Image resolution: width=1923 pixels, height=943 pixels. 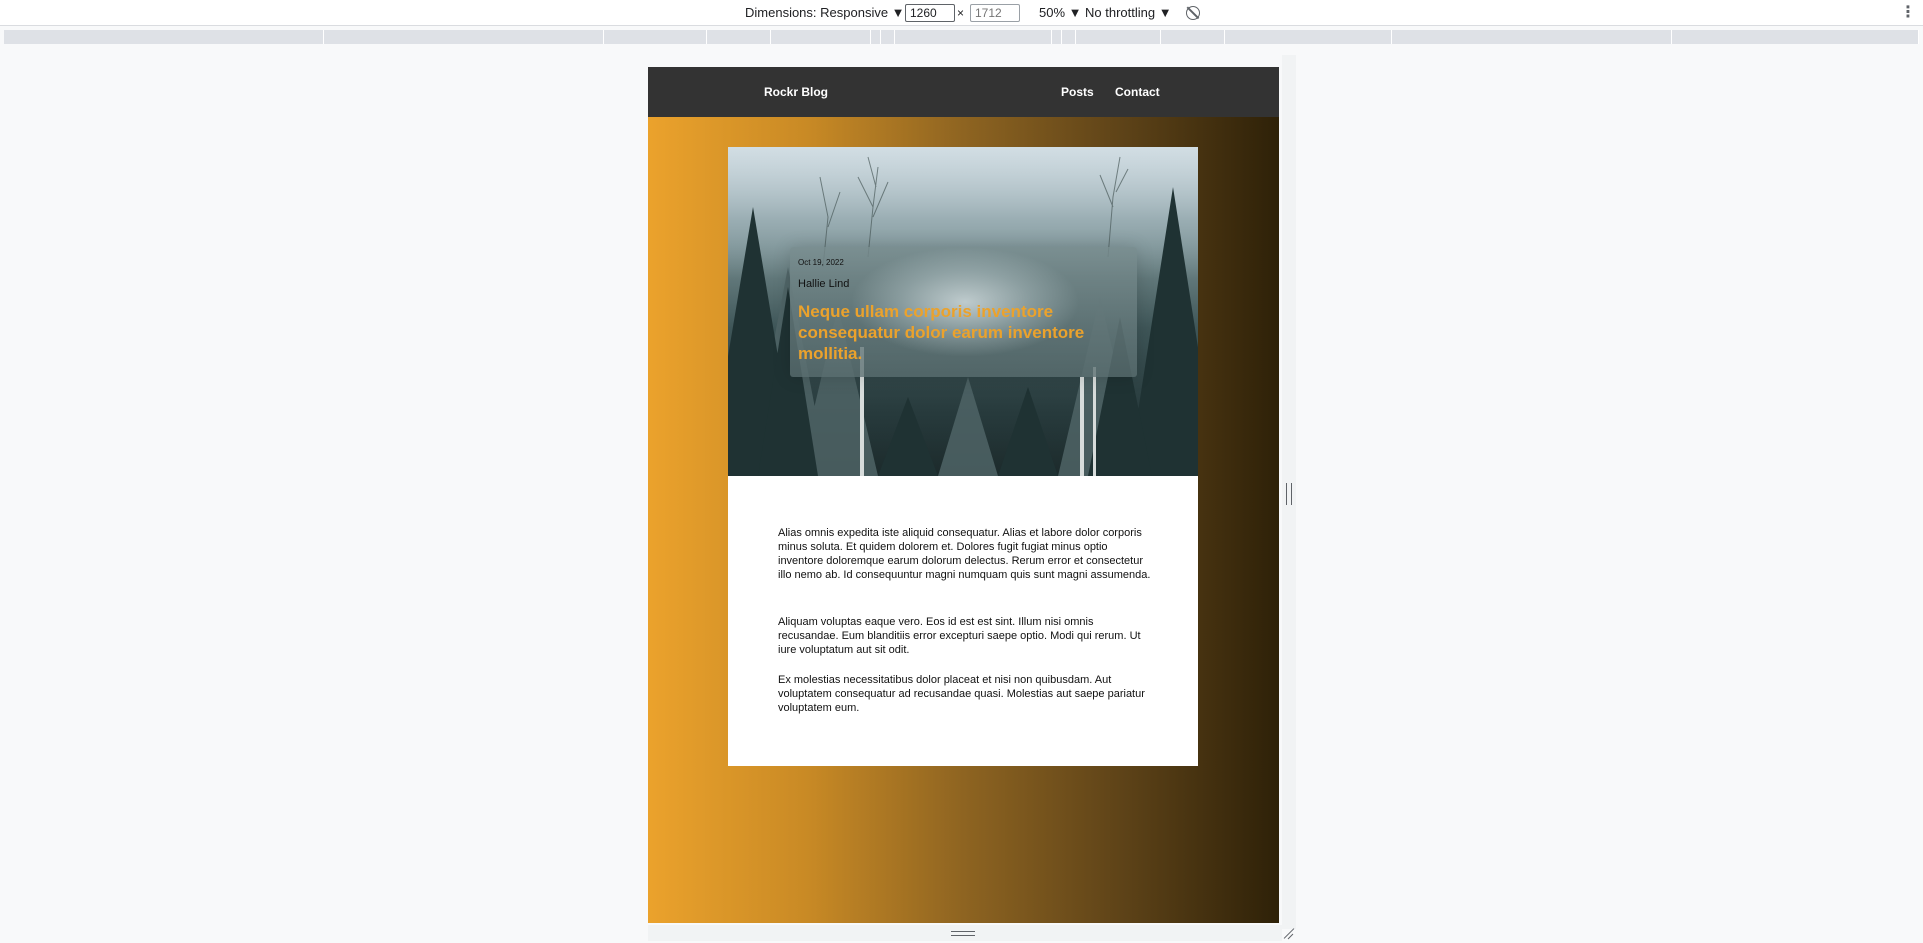 What do you see at coordinates (825, 13) in the screenshot?
I see `dimensions-dropdown: Dimensions: Responsive ▼` at bounding box center [825, 13].